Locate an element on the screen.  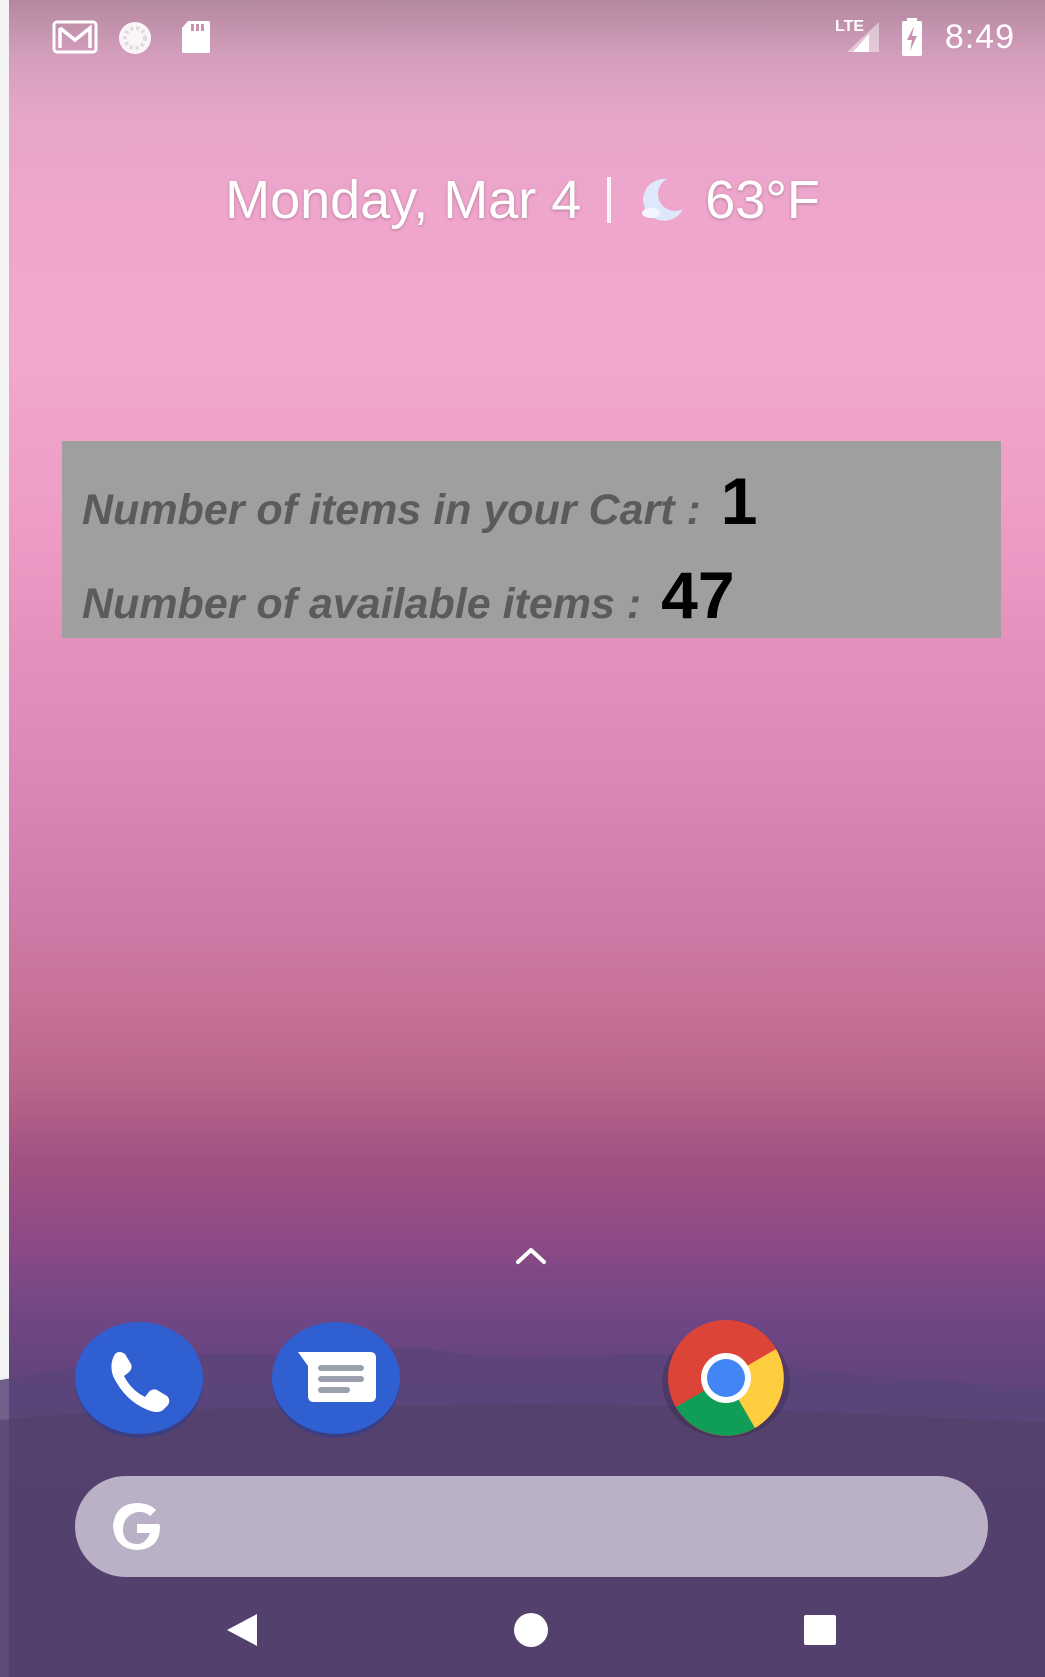
chrome-icon is located at coordinates (726, 1380).